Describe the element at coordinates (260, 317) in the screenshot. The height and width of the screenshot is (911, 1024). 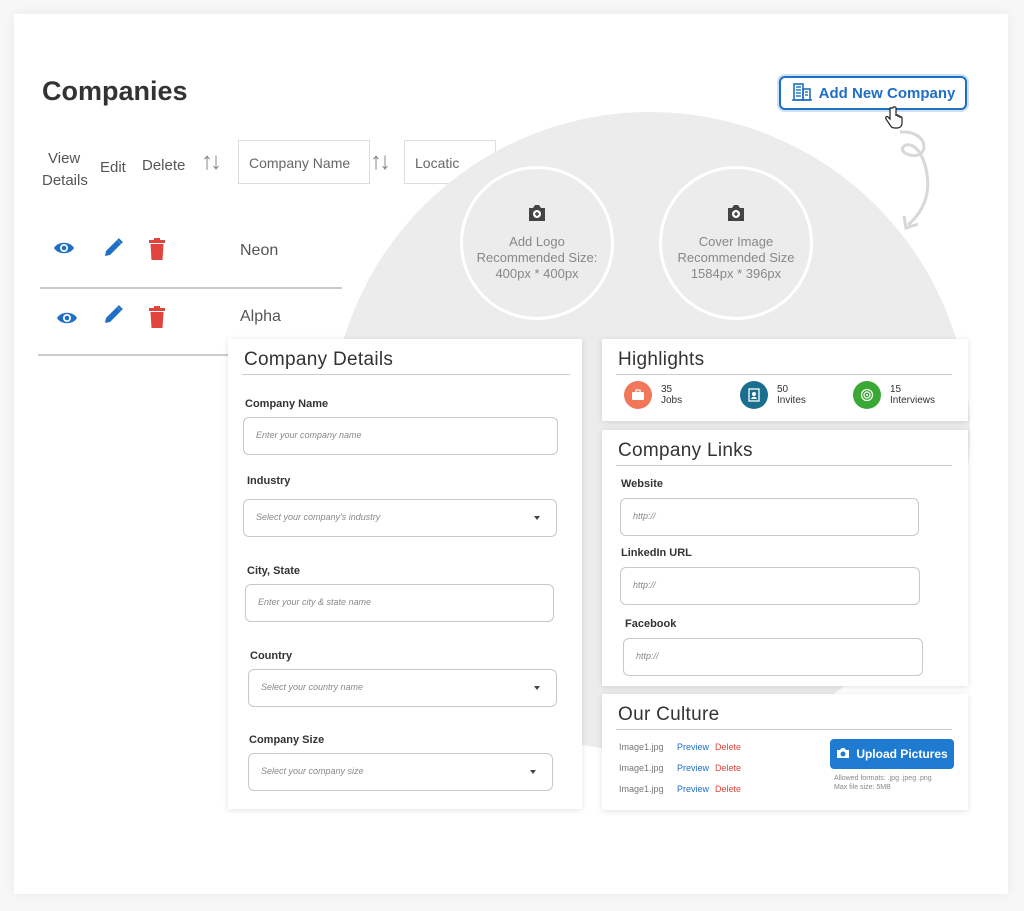
I see `company-row-name: Alpha` at that location.